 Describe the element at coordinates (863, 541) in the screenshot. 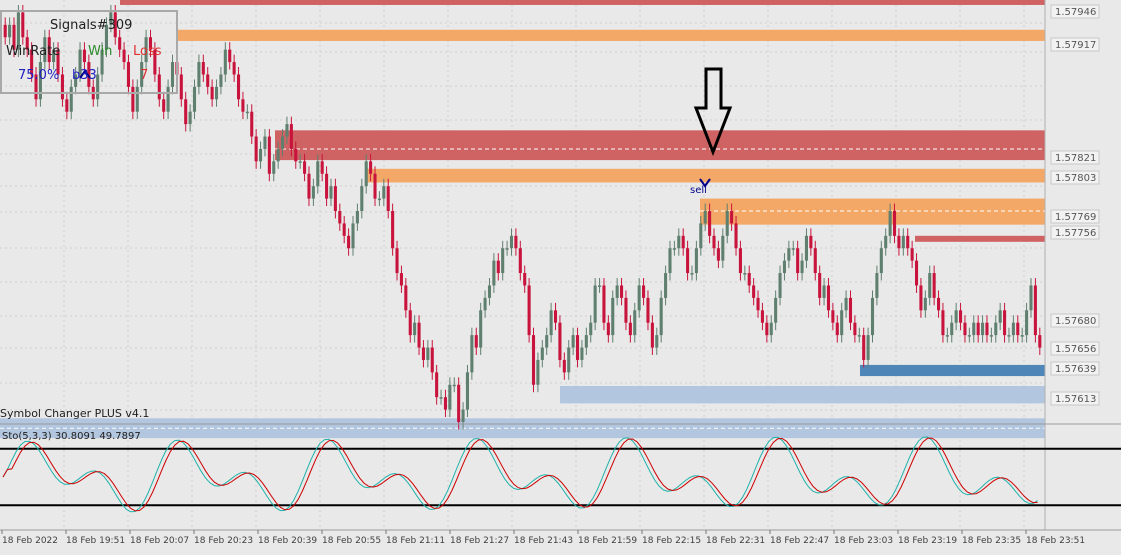

I see `time-label: 18 Feb 23:03` at that location.